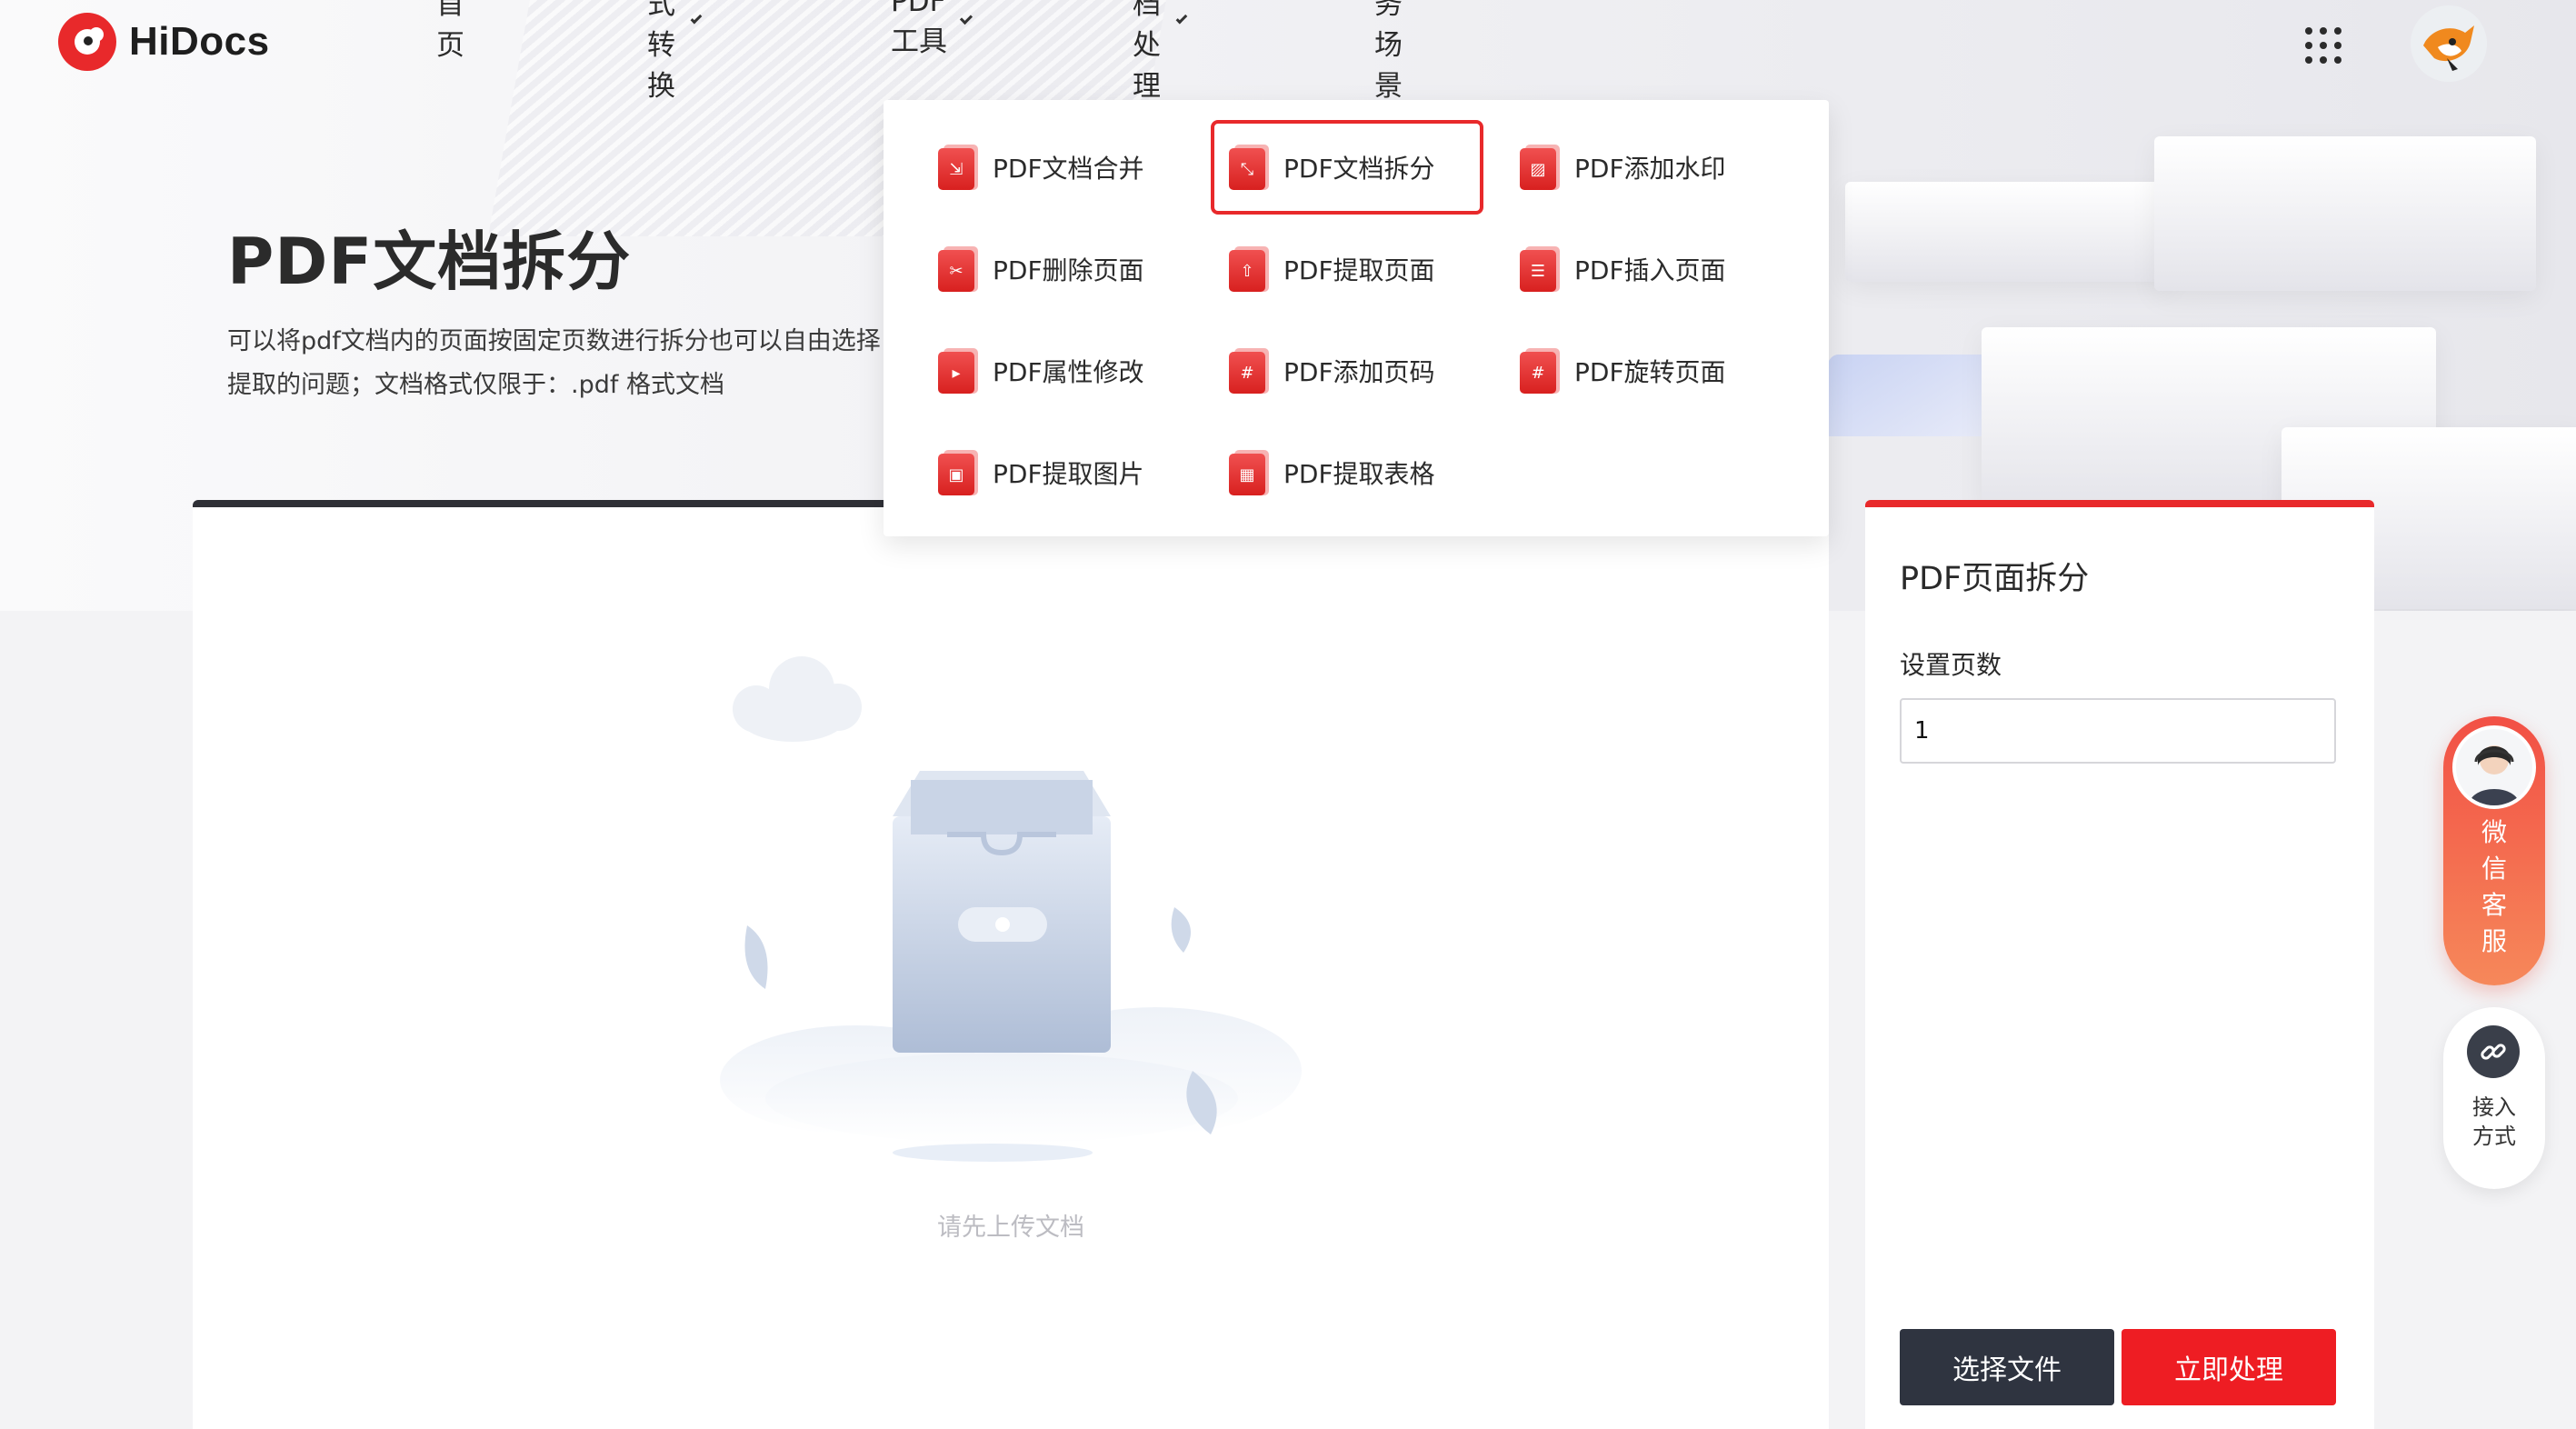 Image resolution: width=2576 pixels, height=1429 pixels. I want to click on user-avatar, so click(2449, 43).